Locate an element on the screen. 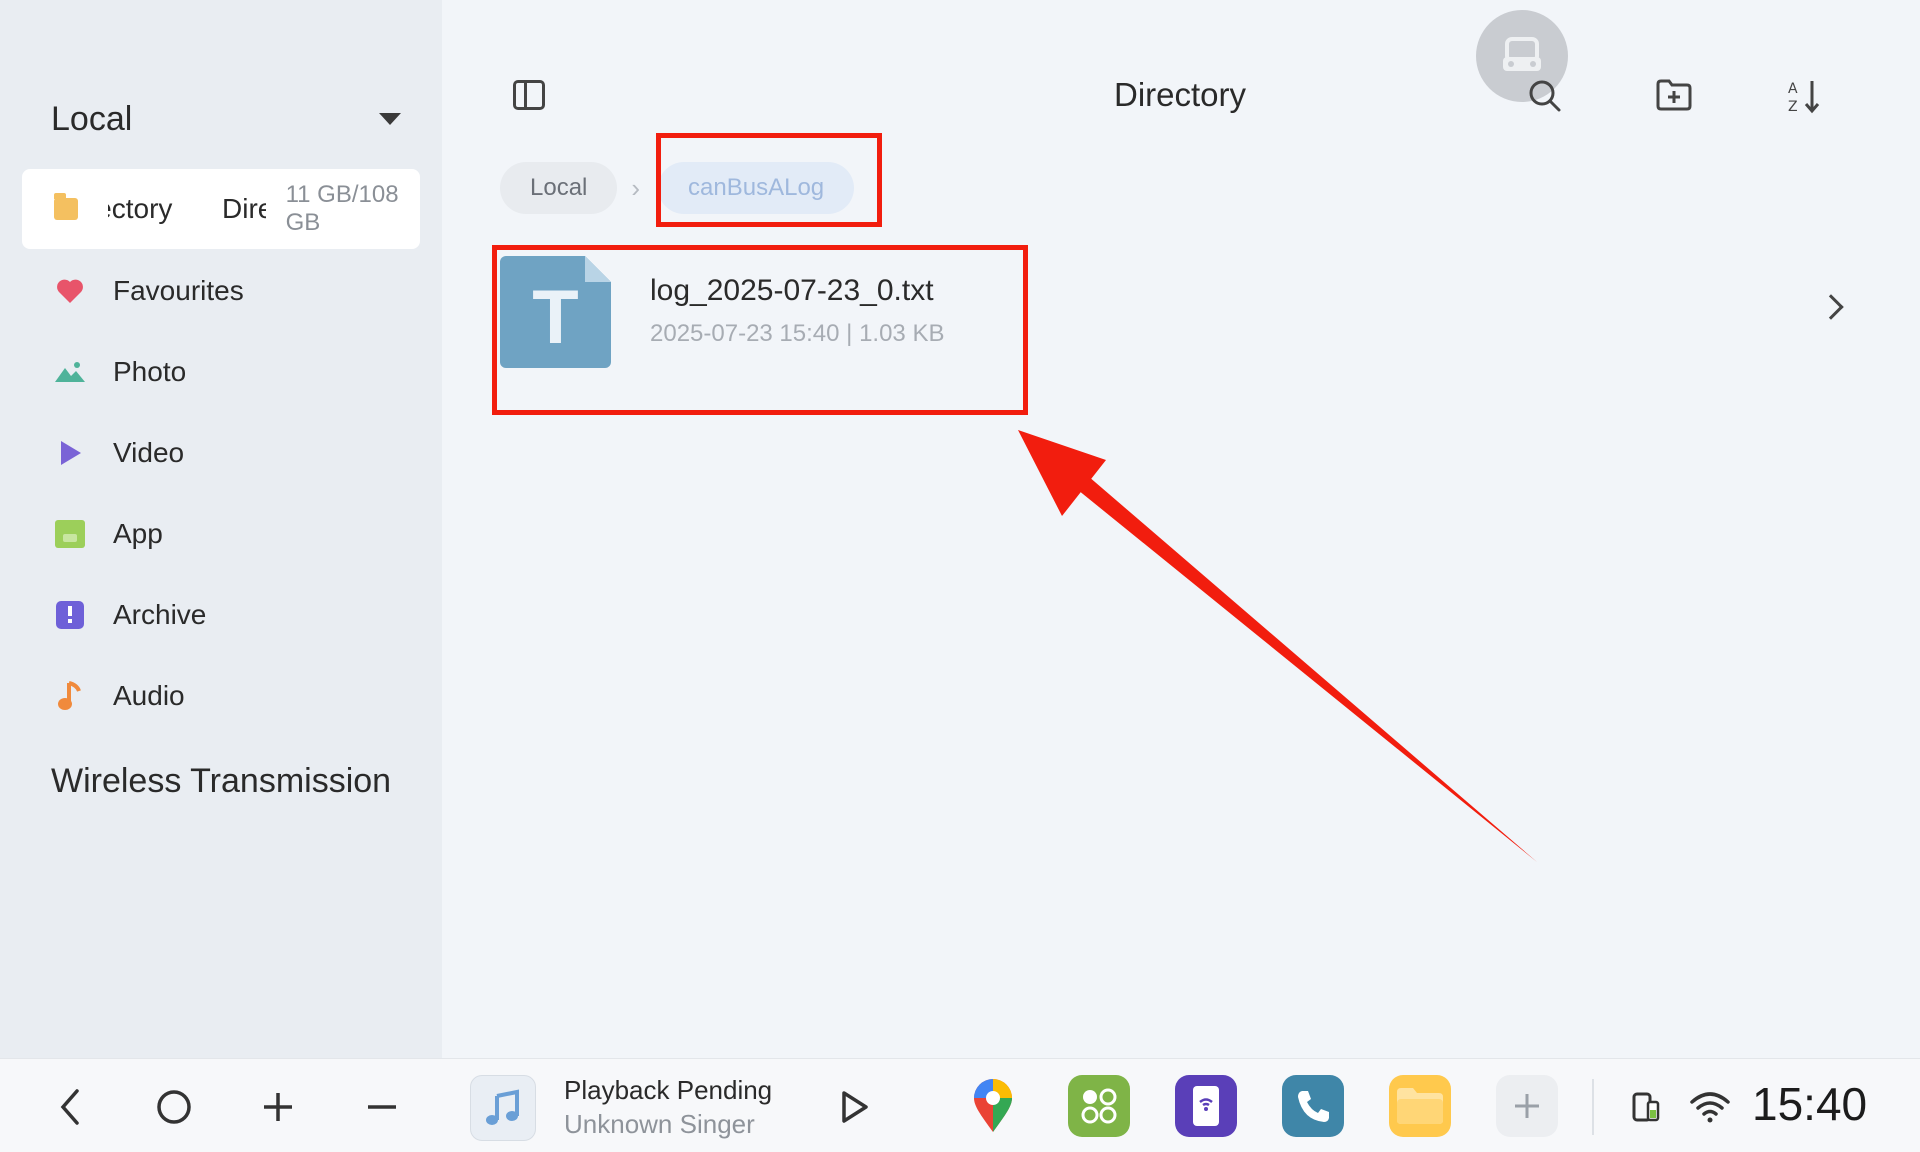  music-note-icon is located at coordinates (502, 1107).